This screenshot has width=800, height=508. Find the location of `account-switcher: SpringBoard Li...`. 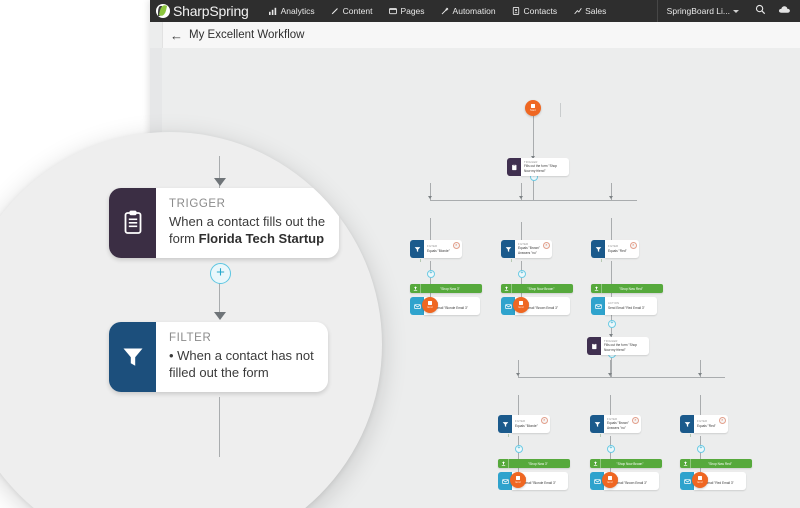

account-switcher: SpringBoard Li... is located at coordinates (702, 11).